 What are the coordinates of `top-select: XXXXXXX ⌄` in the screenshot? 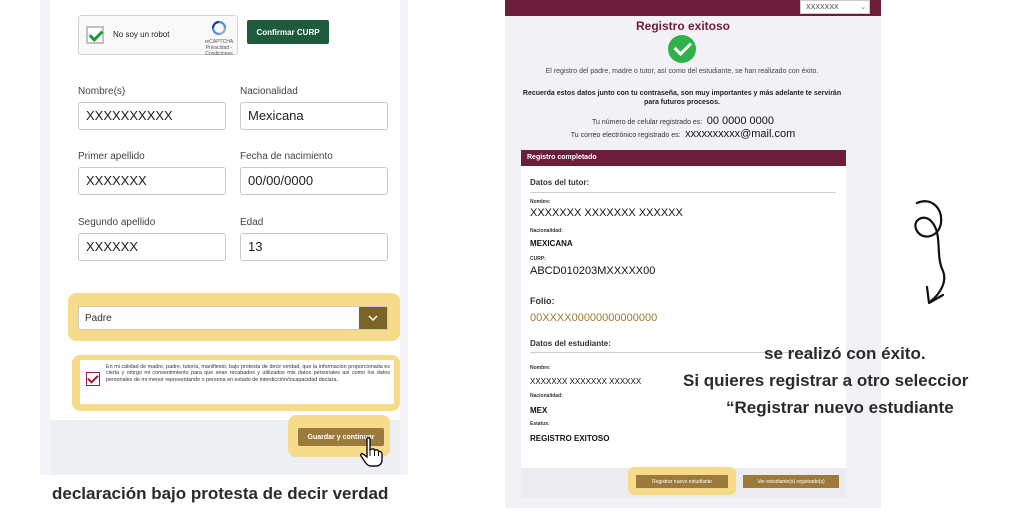 It's located at (835, 7).